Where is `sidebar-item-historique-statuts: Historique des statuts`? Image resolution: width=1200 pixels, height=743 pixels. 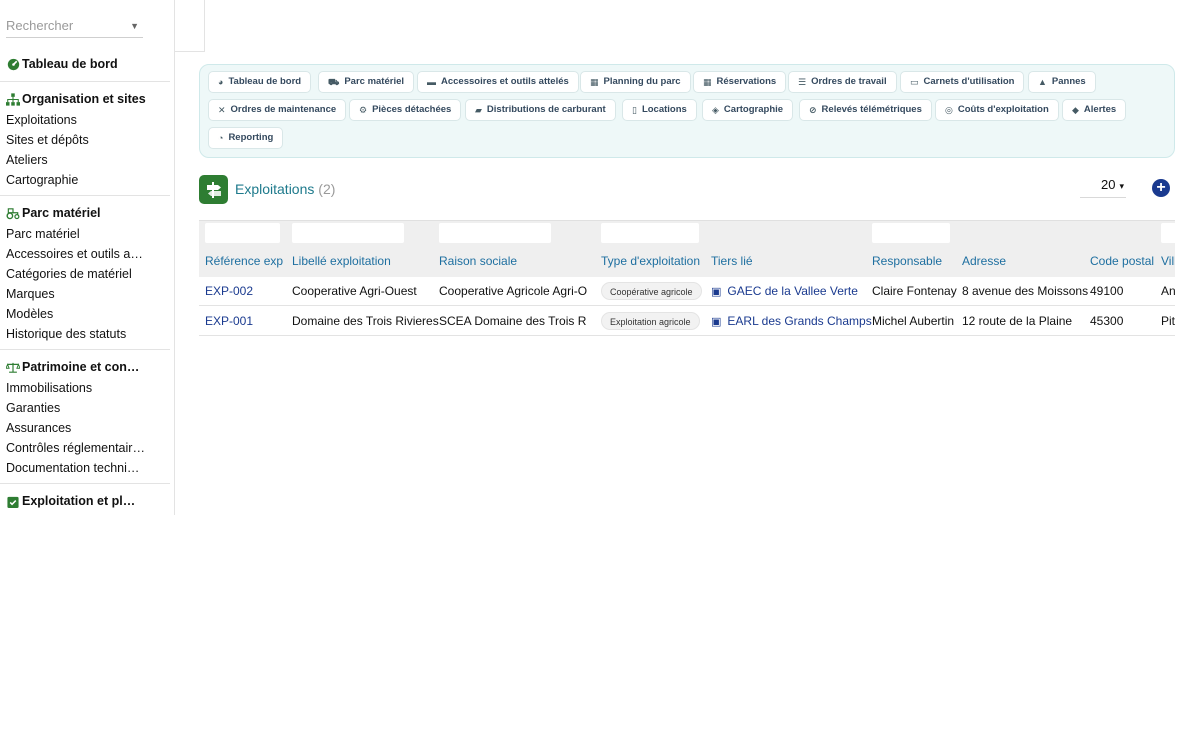
sidebar-item-historique-statuts: Historique des statuts is located at coordinates (72, 334).